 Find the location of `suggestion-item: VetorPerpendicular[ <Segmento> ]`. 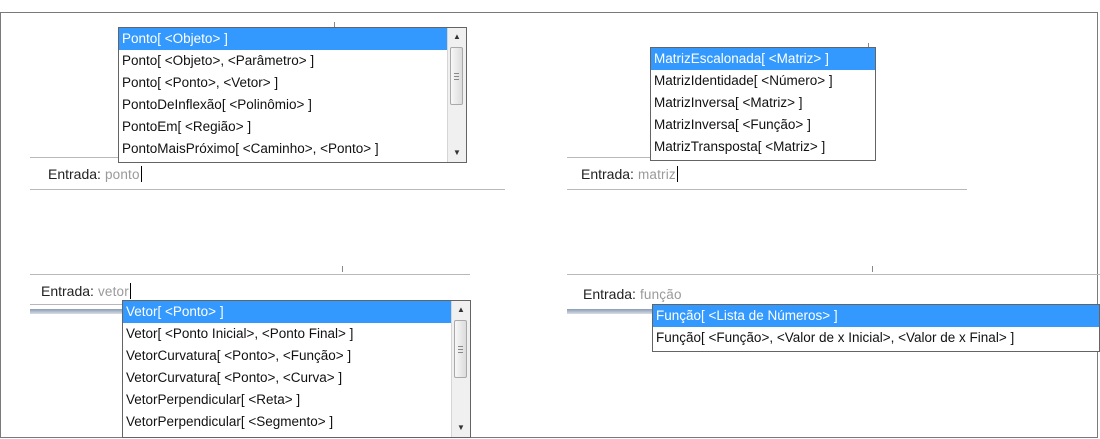

suggestion-item: VetorPerpendicular[ <Segmento> ] is located at coordinates (296, 422).